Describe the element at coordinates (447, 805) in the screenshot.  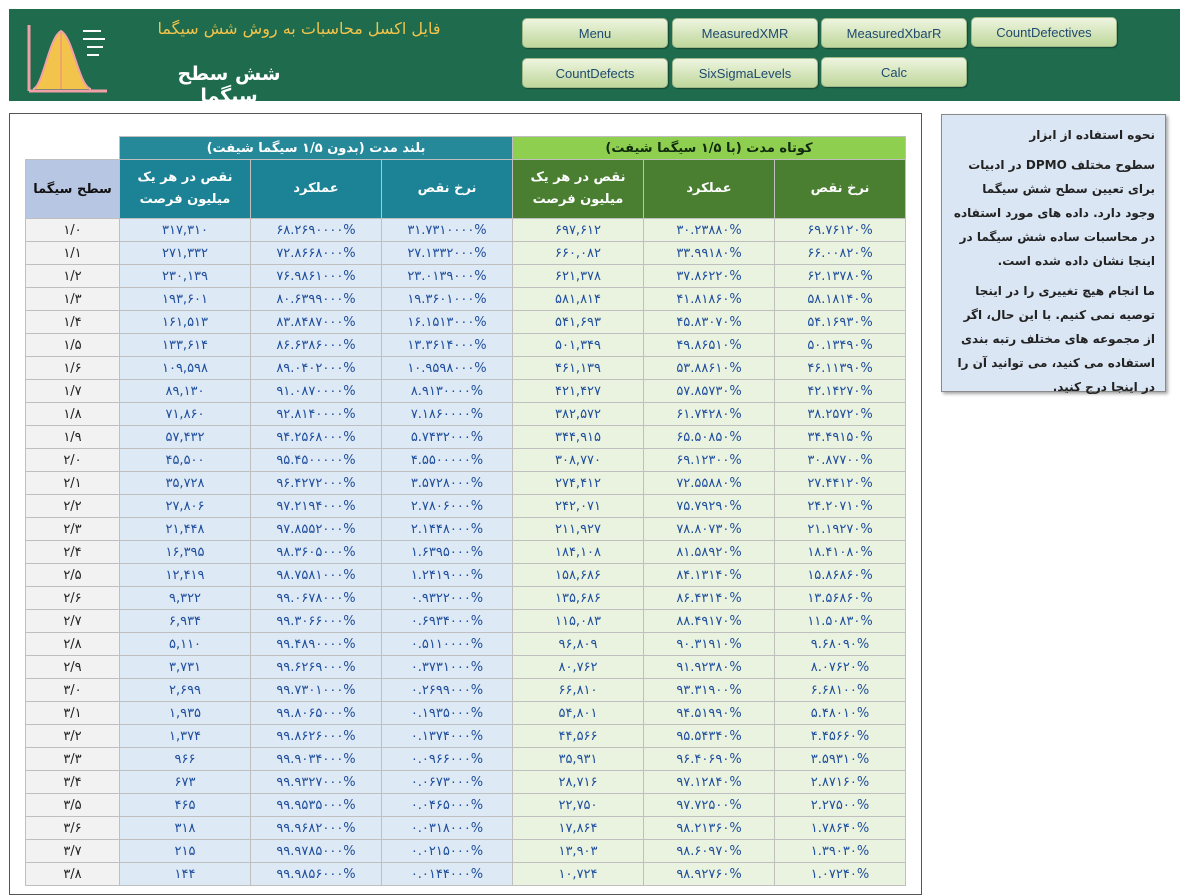
I see `long-defect-rate-cell: ۰.۰۴۶۵۰۰۰%` at that location.